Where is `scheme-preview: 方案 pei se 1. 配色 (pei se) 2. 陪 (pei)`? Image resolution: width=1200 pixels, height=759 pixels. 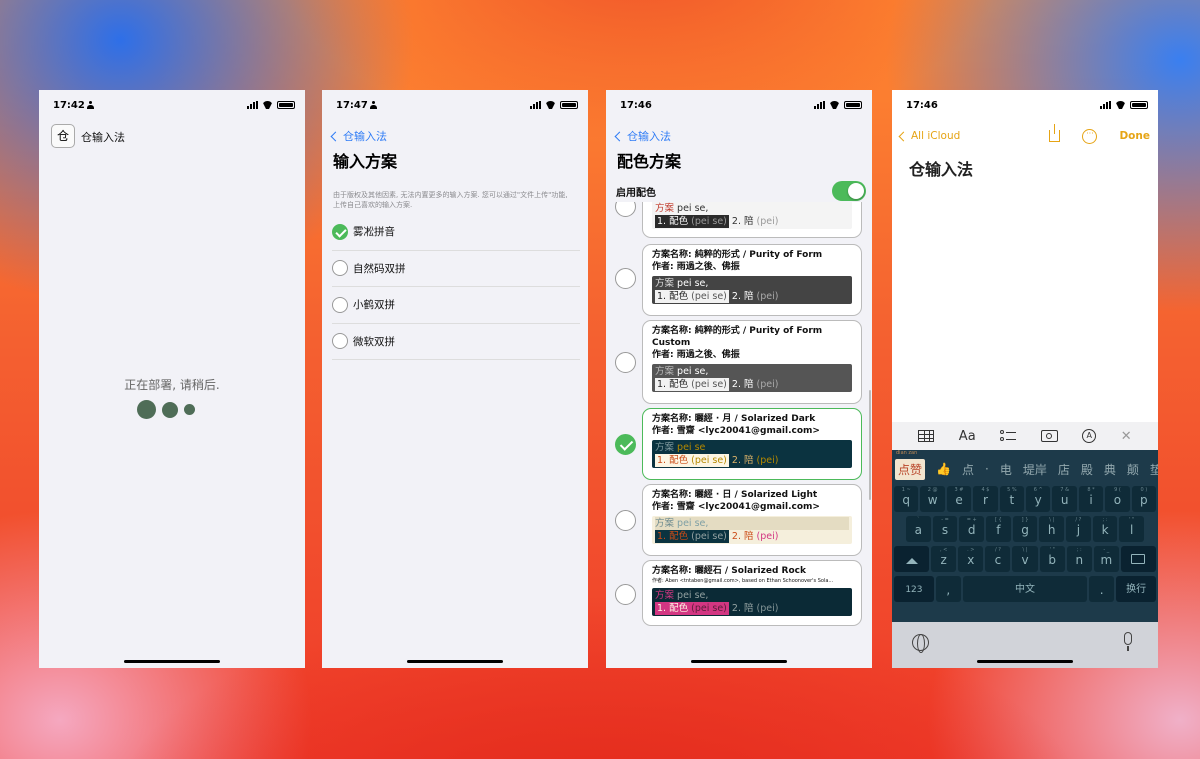
scheme-preview: 方案 pei se 1. 配色 (pei se) 2. 陪 (pei) is located at coordinates (752, 454).